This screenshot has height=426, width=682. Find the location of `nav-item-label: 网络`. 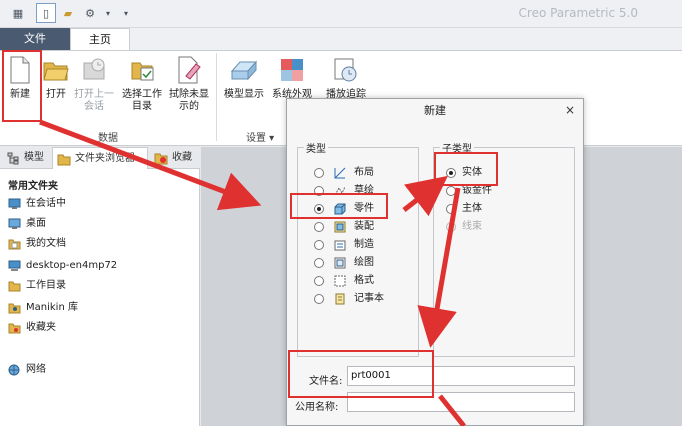

nav-item-label: 网络 is located at coordinates (36, 369).